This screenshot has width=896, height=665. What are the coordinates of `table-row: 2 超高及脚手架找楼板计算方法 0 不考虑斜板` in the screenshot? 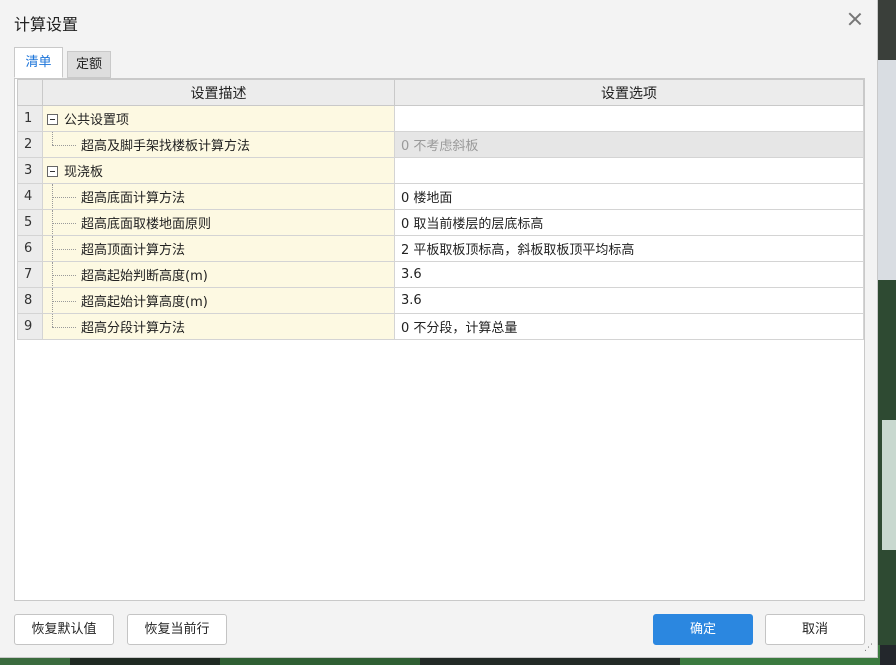 It's located at (440, 144).